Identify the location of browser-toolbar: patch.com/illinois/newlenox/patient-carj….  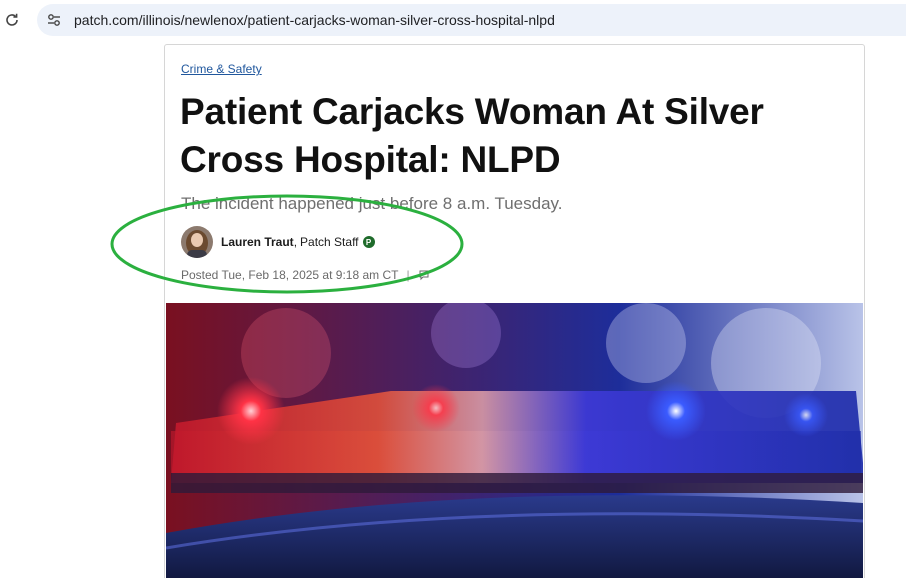
(453, 20).